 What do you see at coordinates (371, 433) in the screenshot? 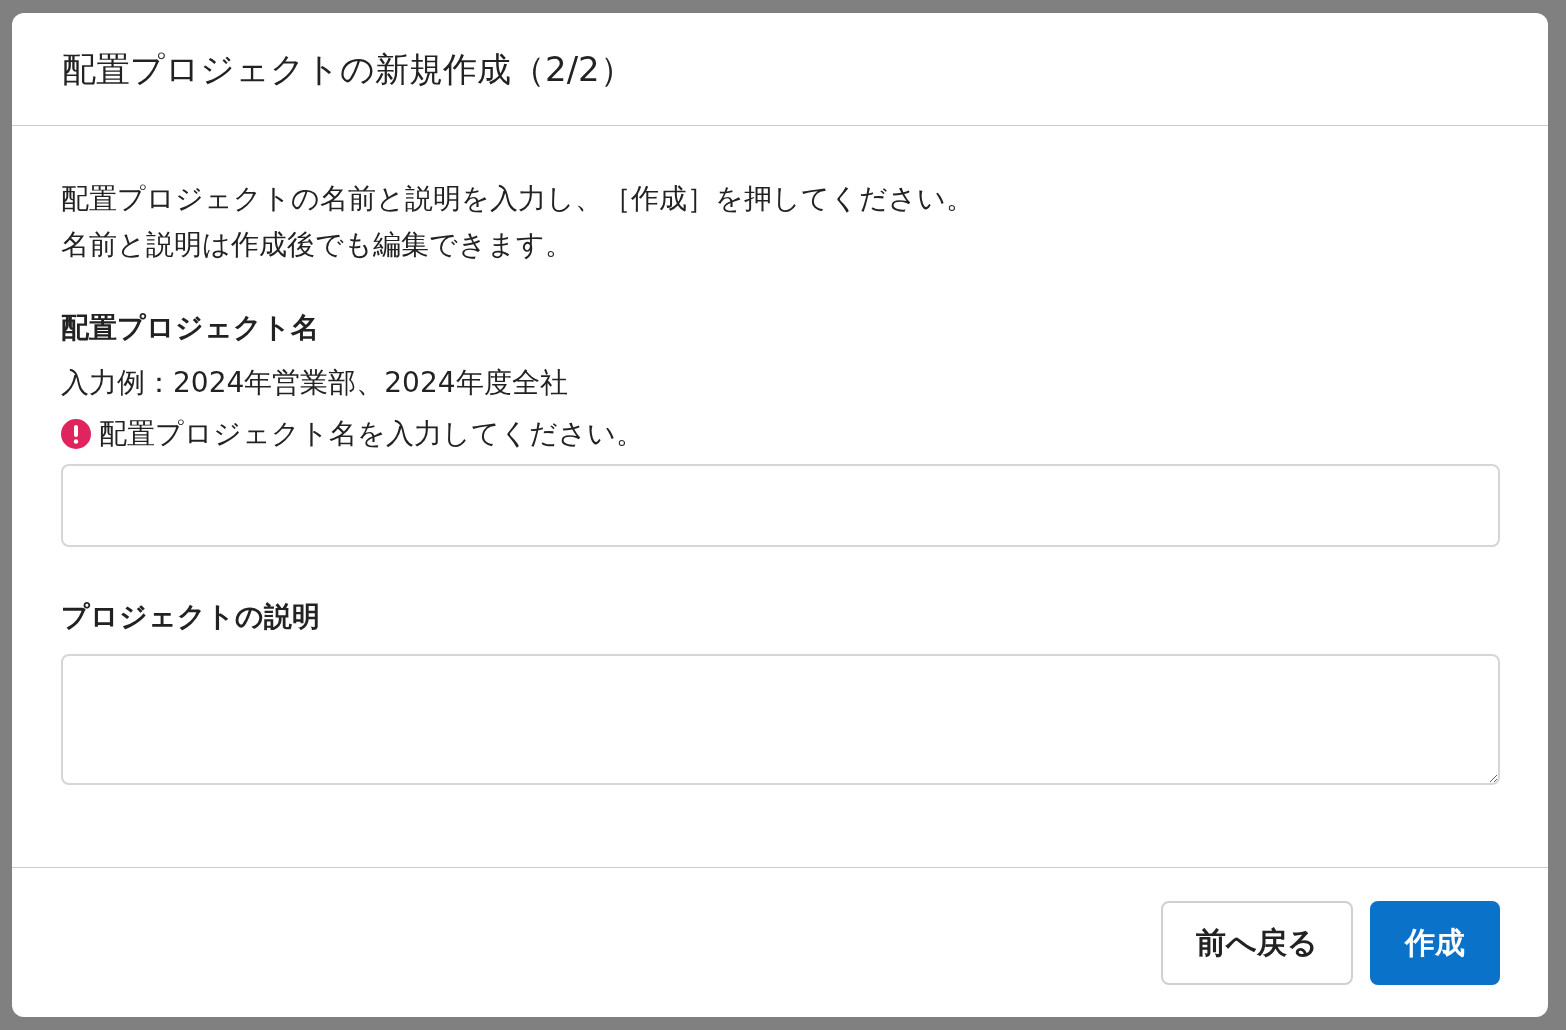
I see `error-message: 配置プロジェクト名を入力してください。` at bounding box center [371, 433].